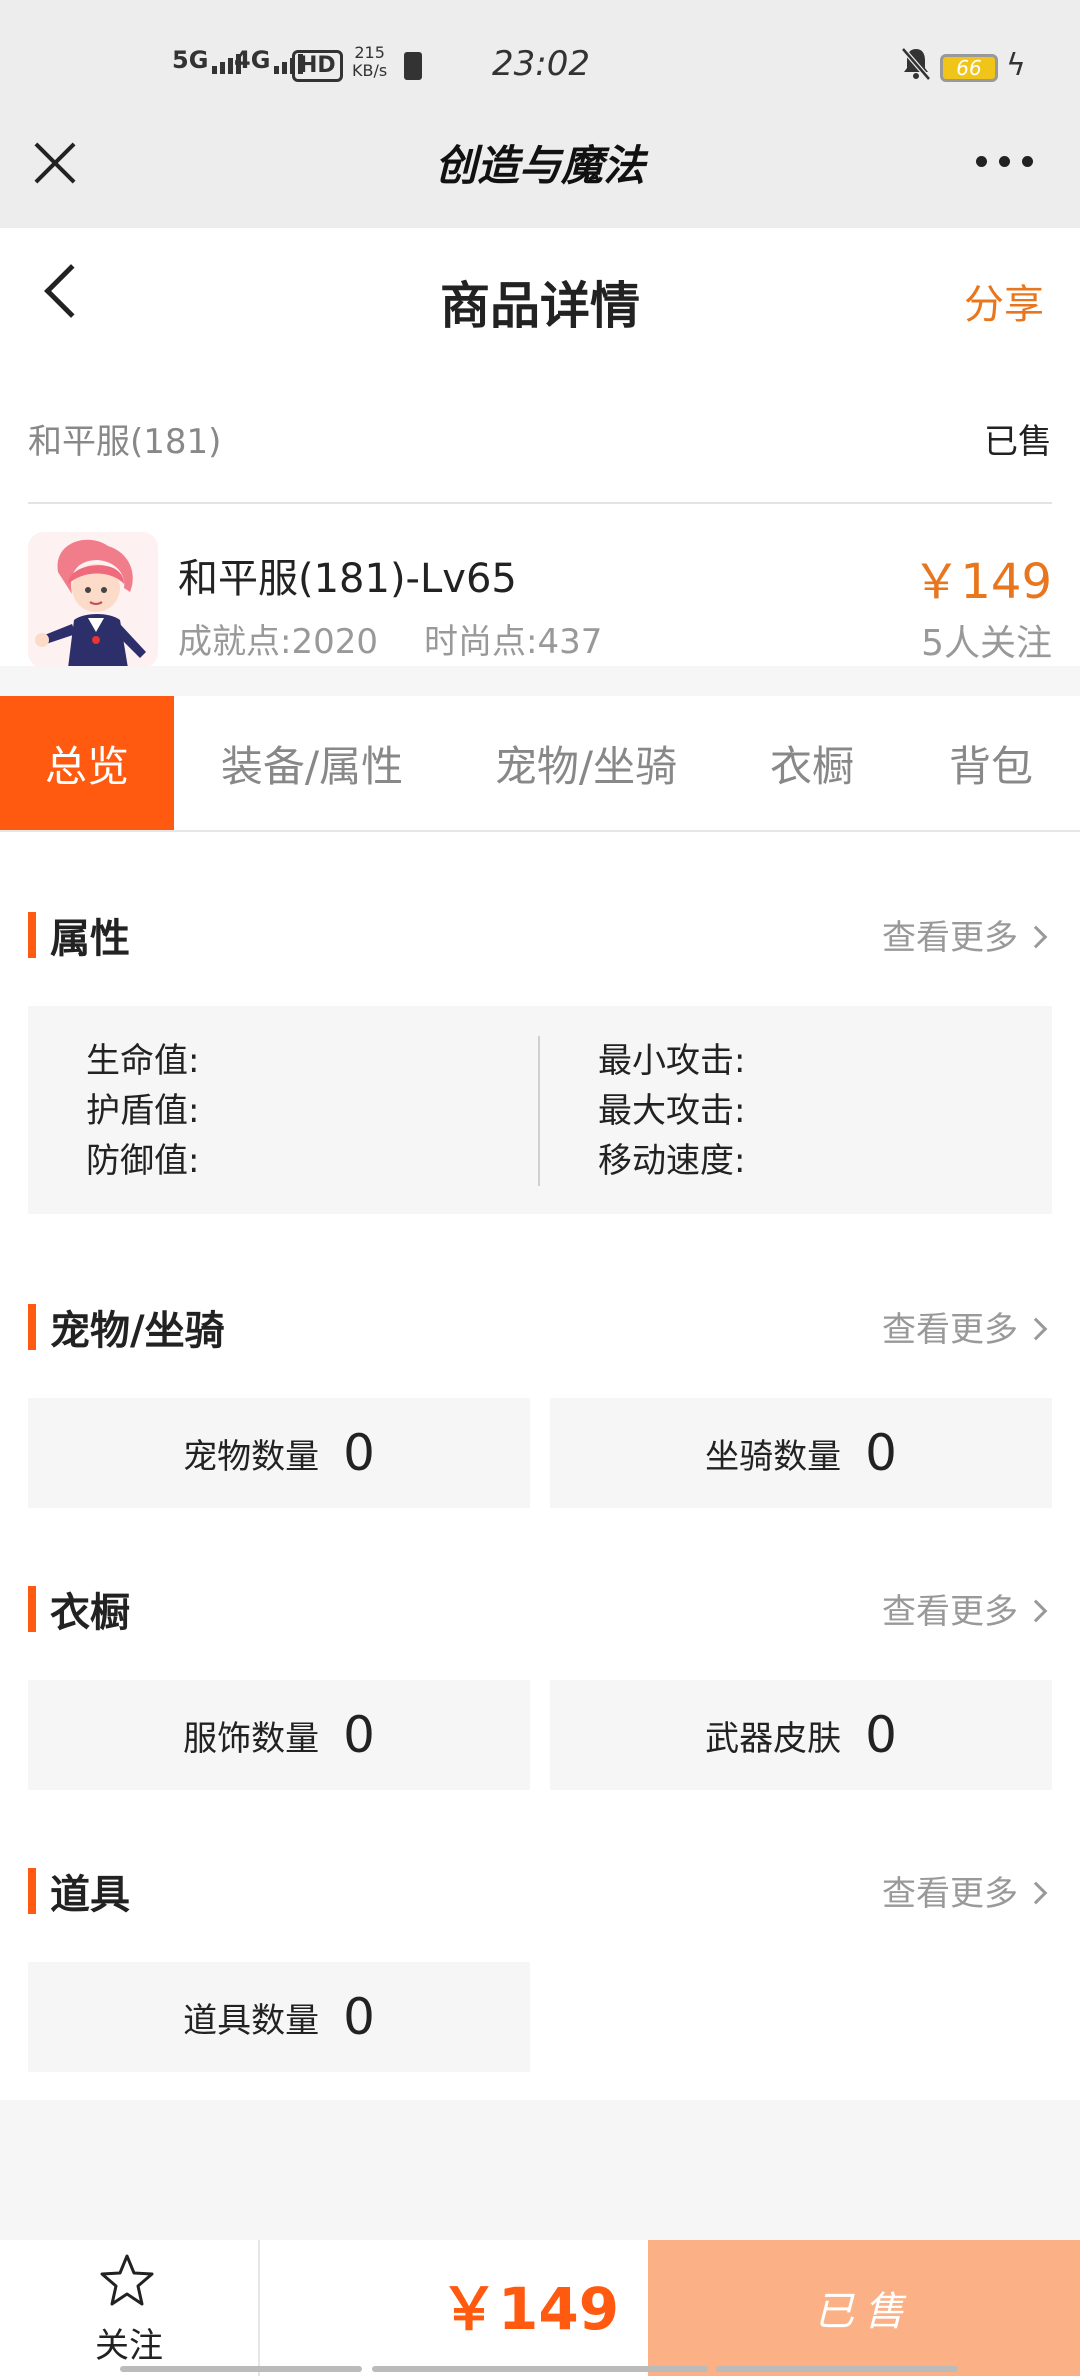  I want to click on items-header: 道具 查看更多, so click(540, 1892).